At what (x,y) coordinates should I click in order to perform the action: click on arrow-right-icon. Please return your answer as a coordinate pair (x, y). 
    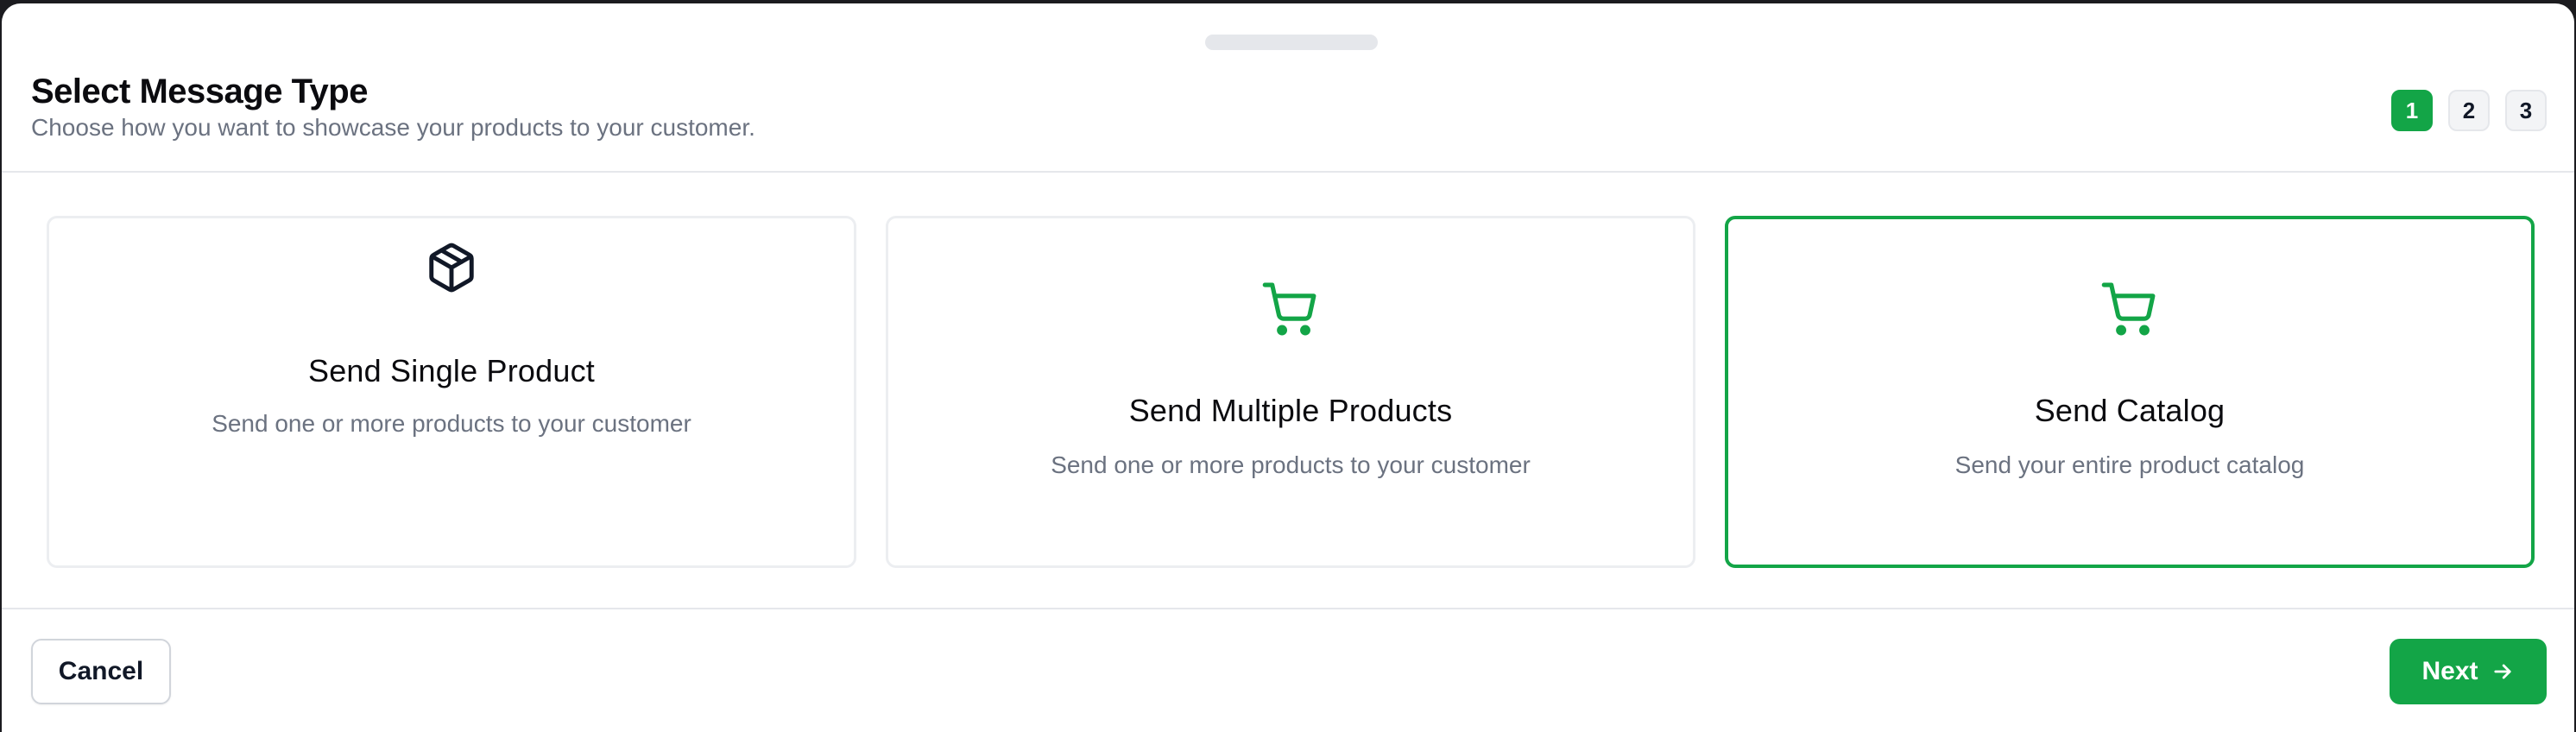
    Looking at the image, I should click on (2503, 671).